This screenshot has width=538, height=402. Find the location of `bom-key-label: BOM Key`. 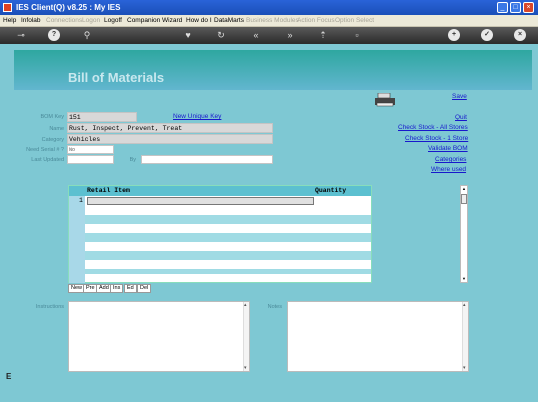

bom-key-label: BOM Key is located at coordinates (52, 117).